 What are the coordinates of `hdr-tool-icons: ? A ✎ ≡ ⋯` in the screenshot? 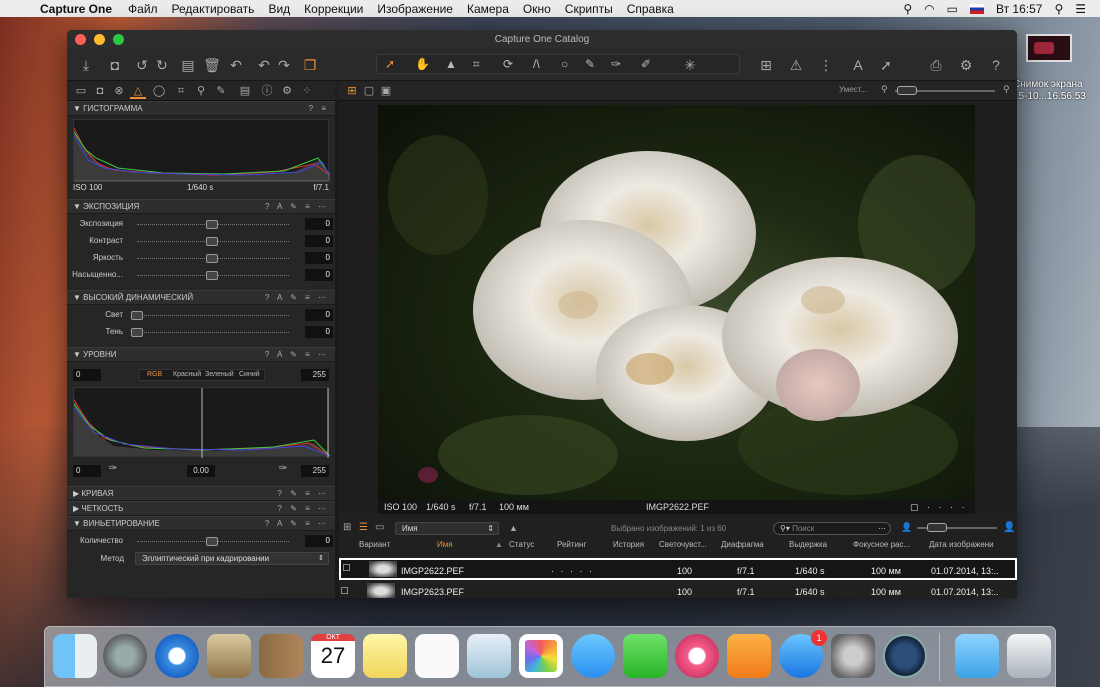 It's located at (297, 297).